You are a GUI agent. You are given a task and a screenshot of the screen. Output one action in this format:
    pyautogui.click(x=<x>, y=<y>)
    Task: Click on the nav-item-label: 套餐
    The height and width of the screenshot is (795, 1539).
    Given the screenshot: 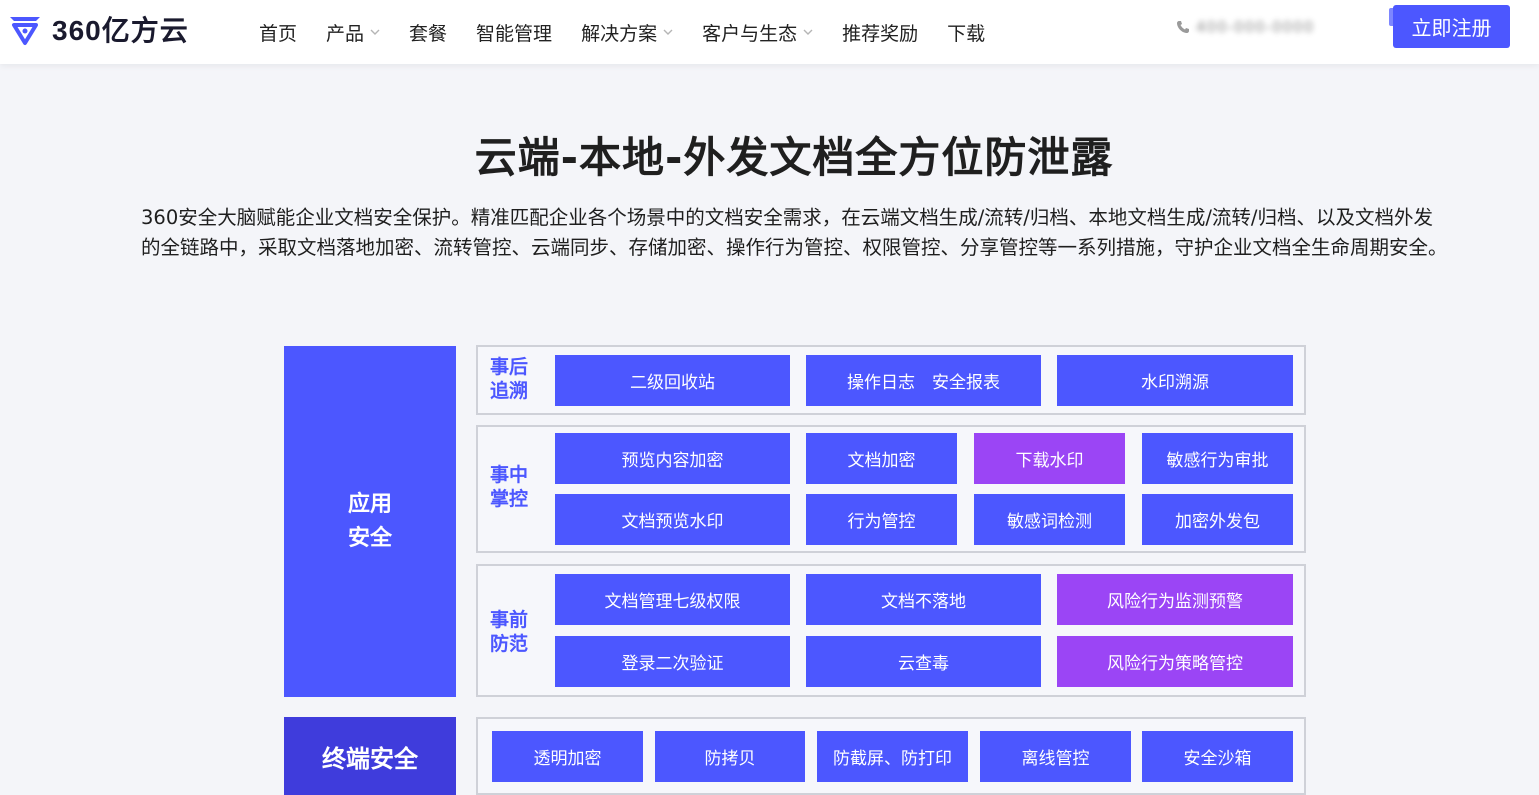 What is the action you would take?
    pyautogui.click(x=428, y=33)
    